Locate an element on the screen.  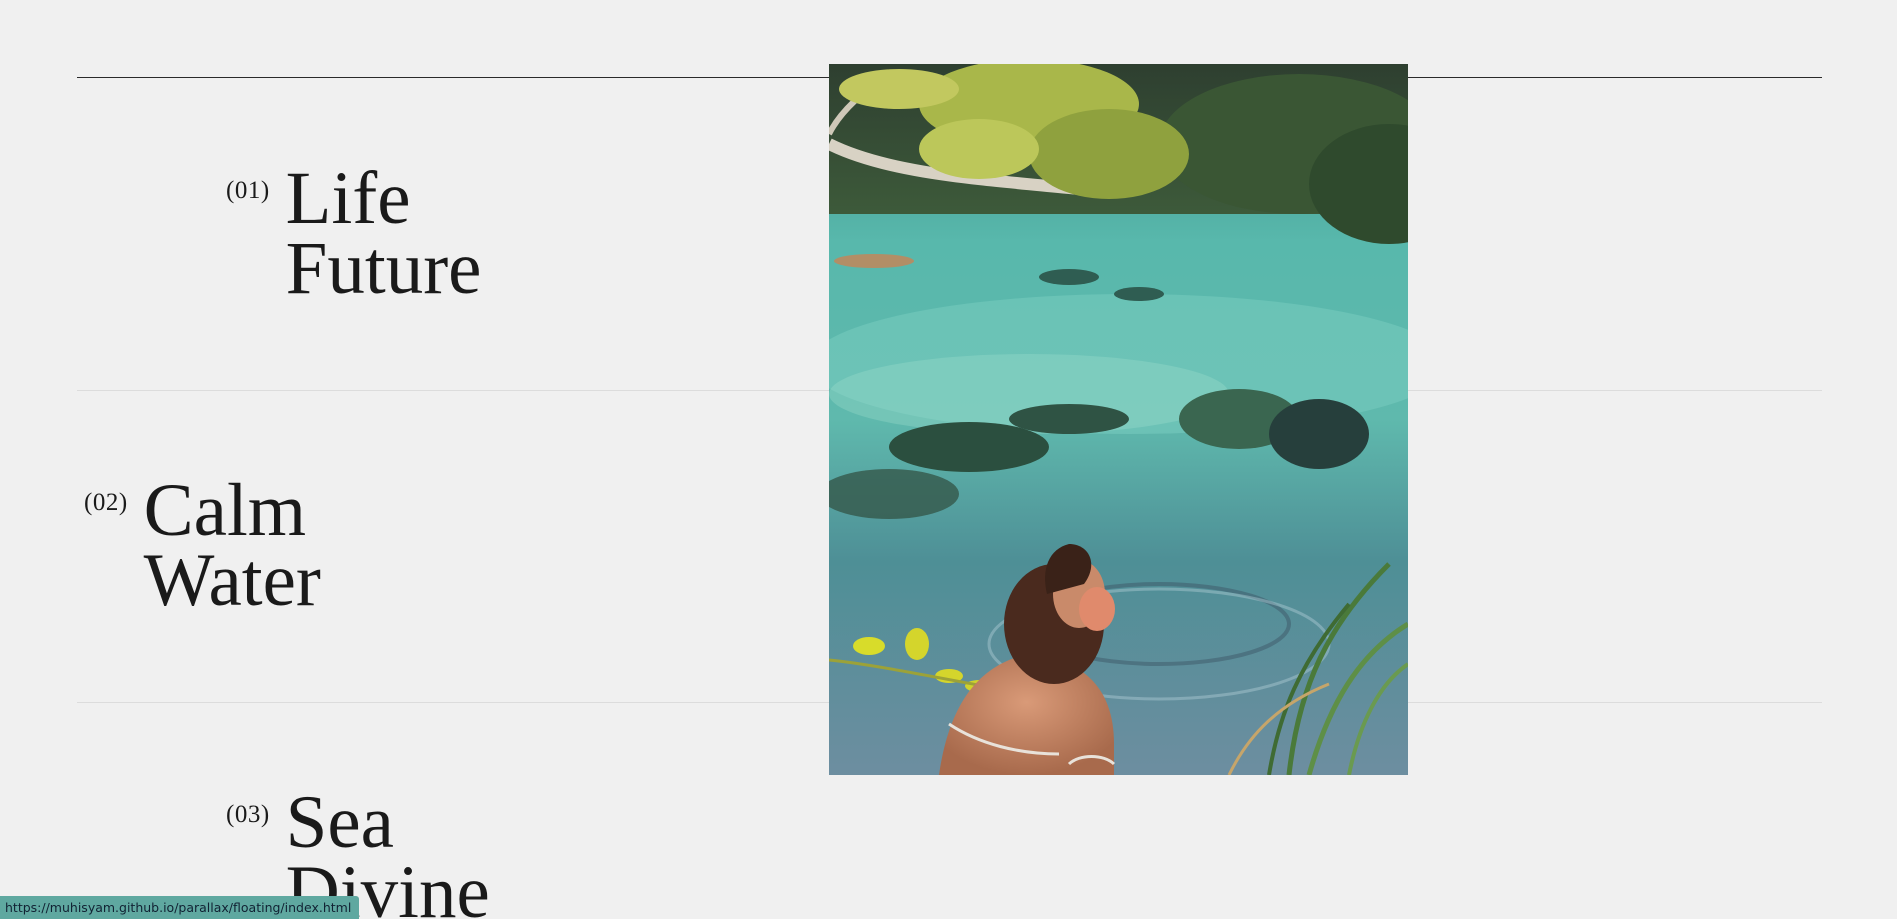
item-title: Calm Water is located at coordinates (232, 545).